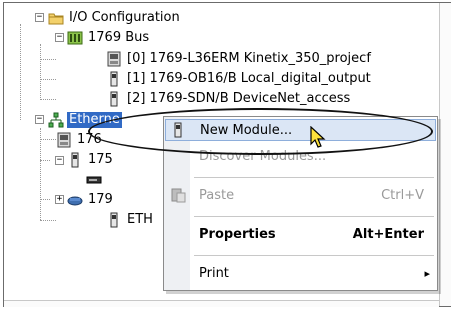 Image resolution: width=457 pixels, height=313 pixels. I want to click on tree-item-ethernet-child-3: 179, so click(91, 200).